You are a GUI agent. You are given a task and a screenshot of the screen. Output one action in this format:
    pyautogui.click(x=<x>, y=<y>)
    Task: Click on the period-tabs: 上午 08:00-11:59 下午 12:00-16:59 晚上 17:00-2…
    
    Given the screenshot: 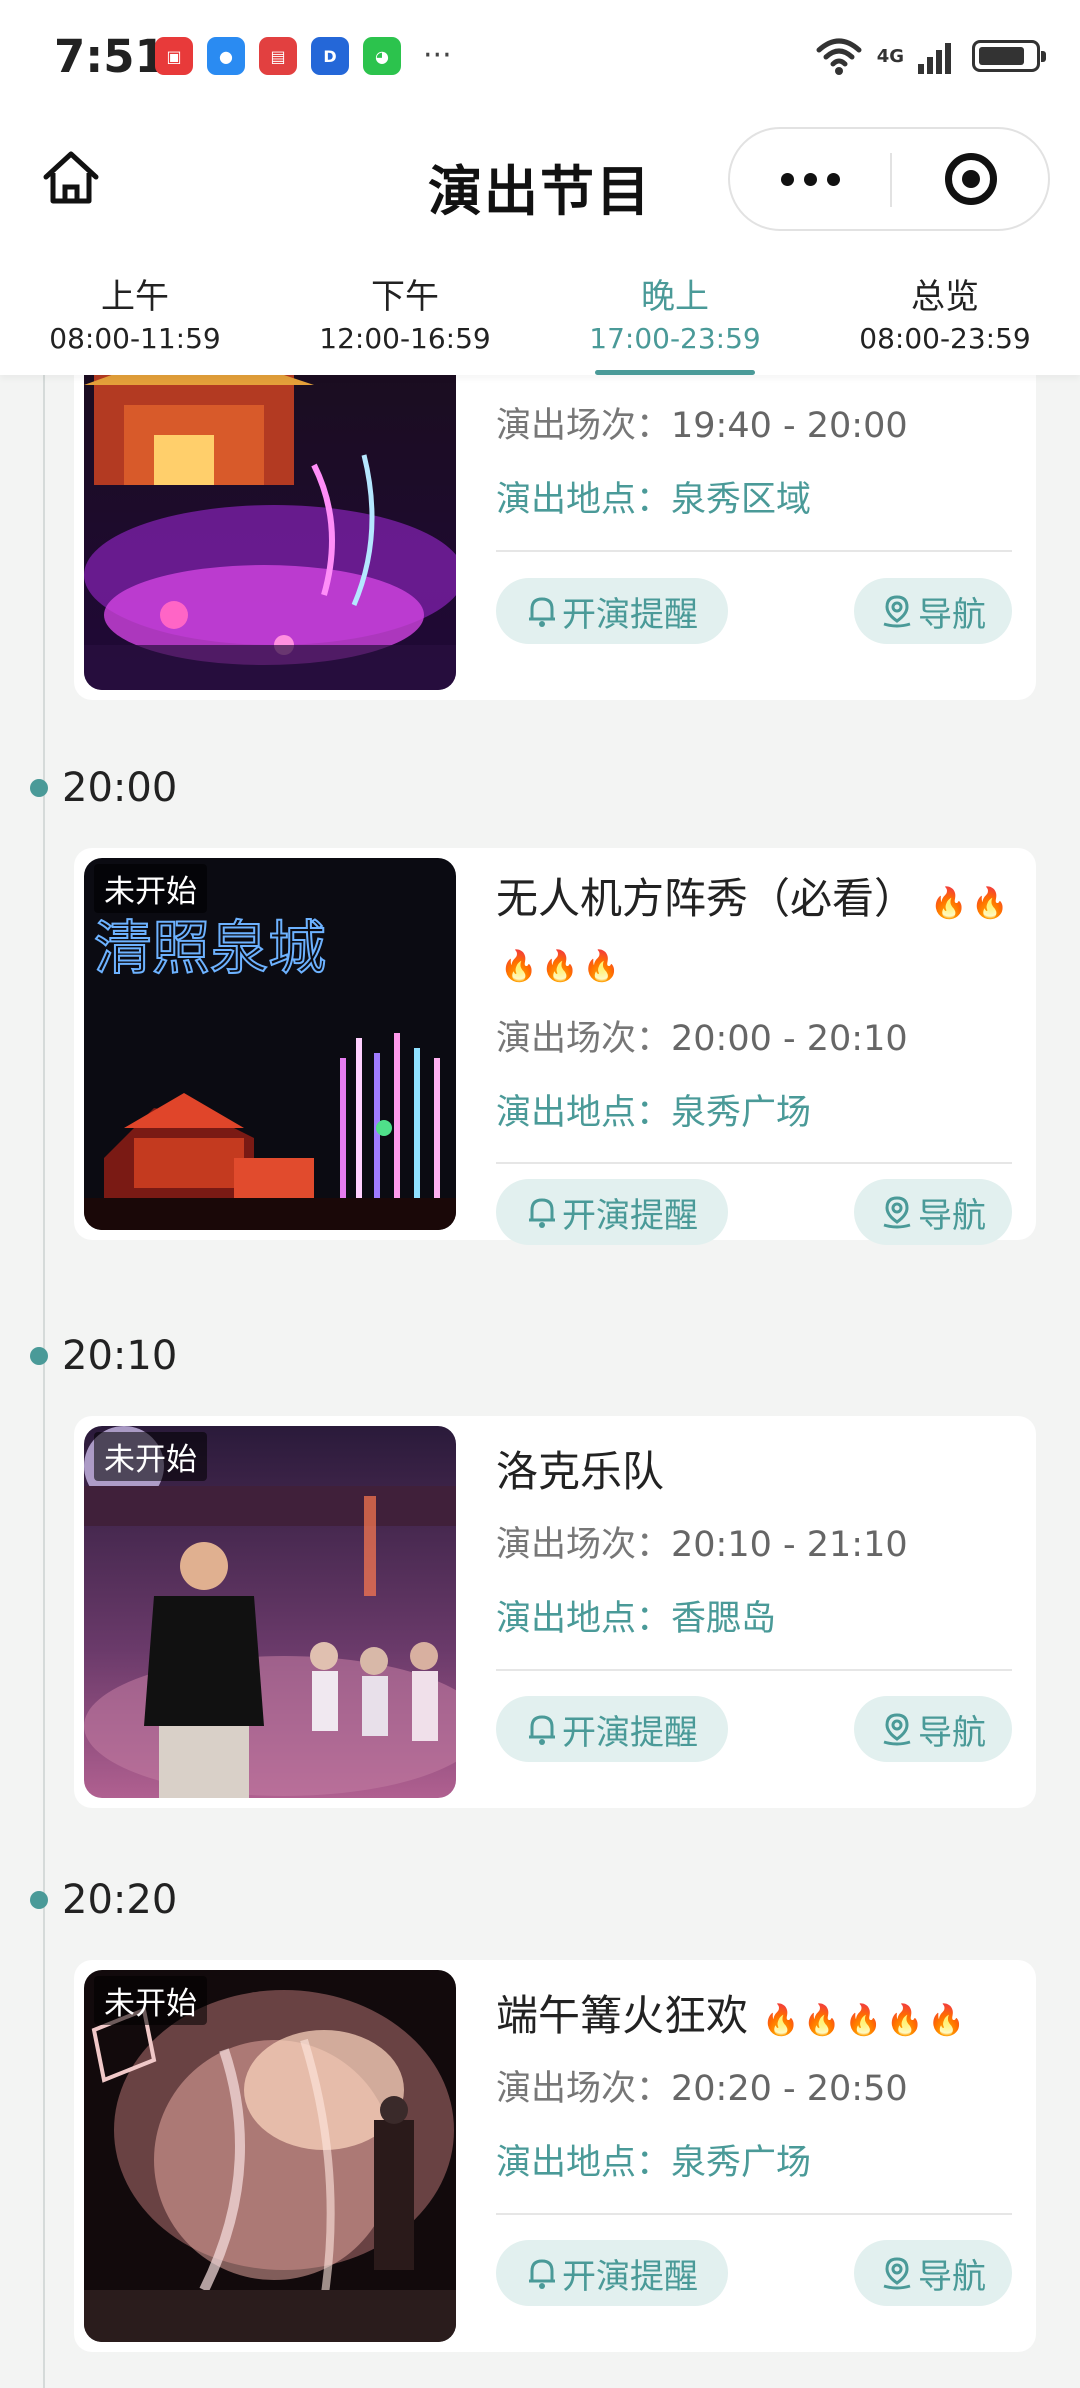 What is the action you would take?
    pyautogui.click(x=540, y=315)
    